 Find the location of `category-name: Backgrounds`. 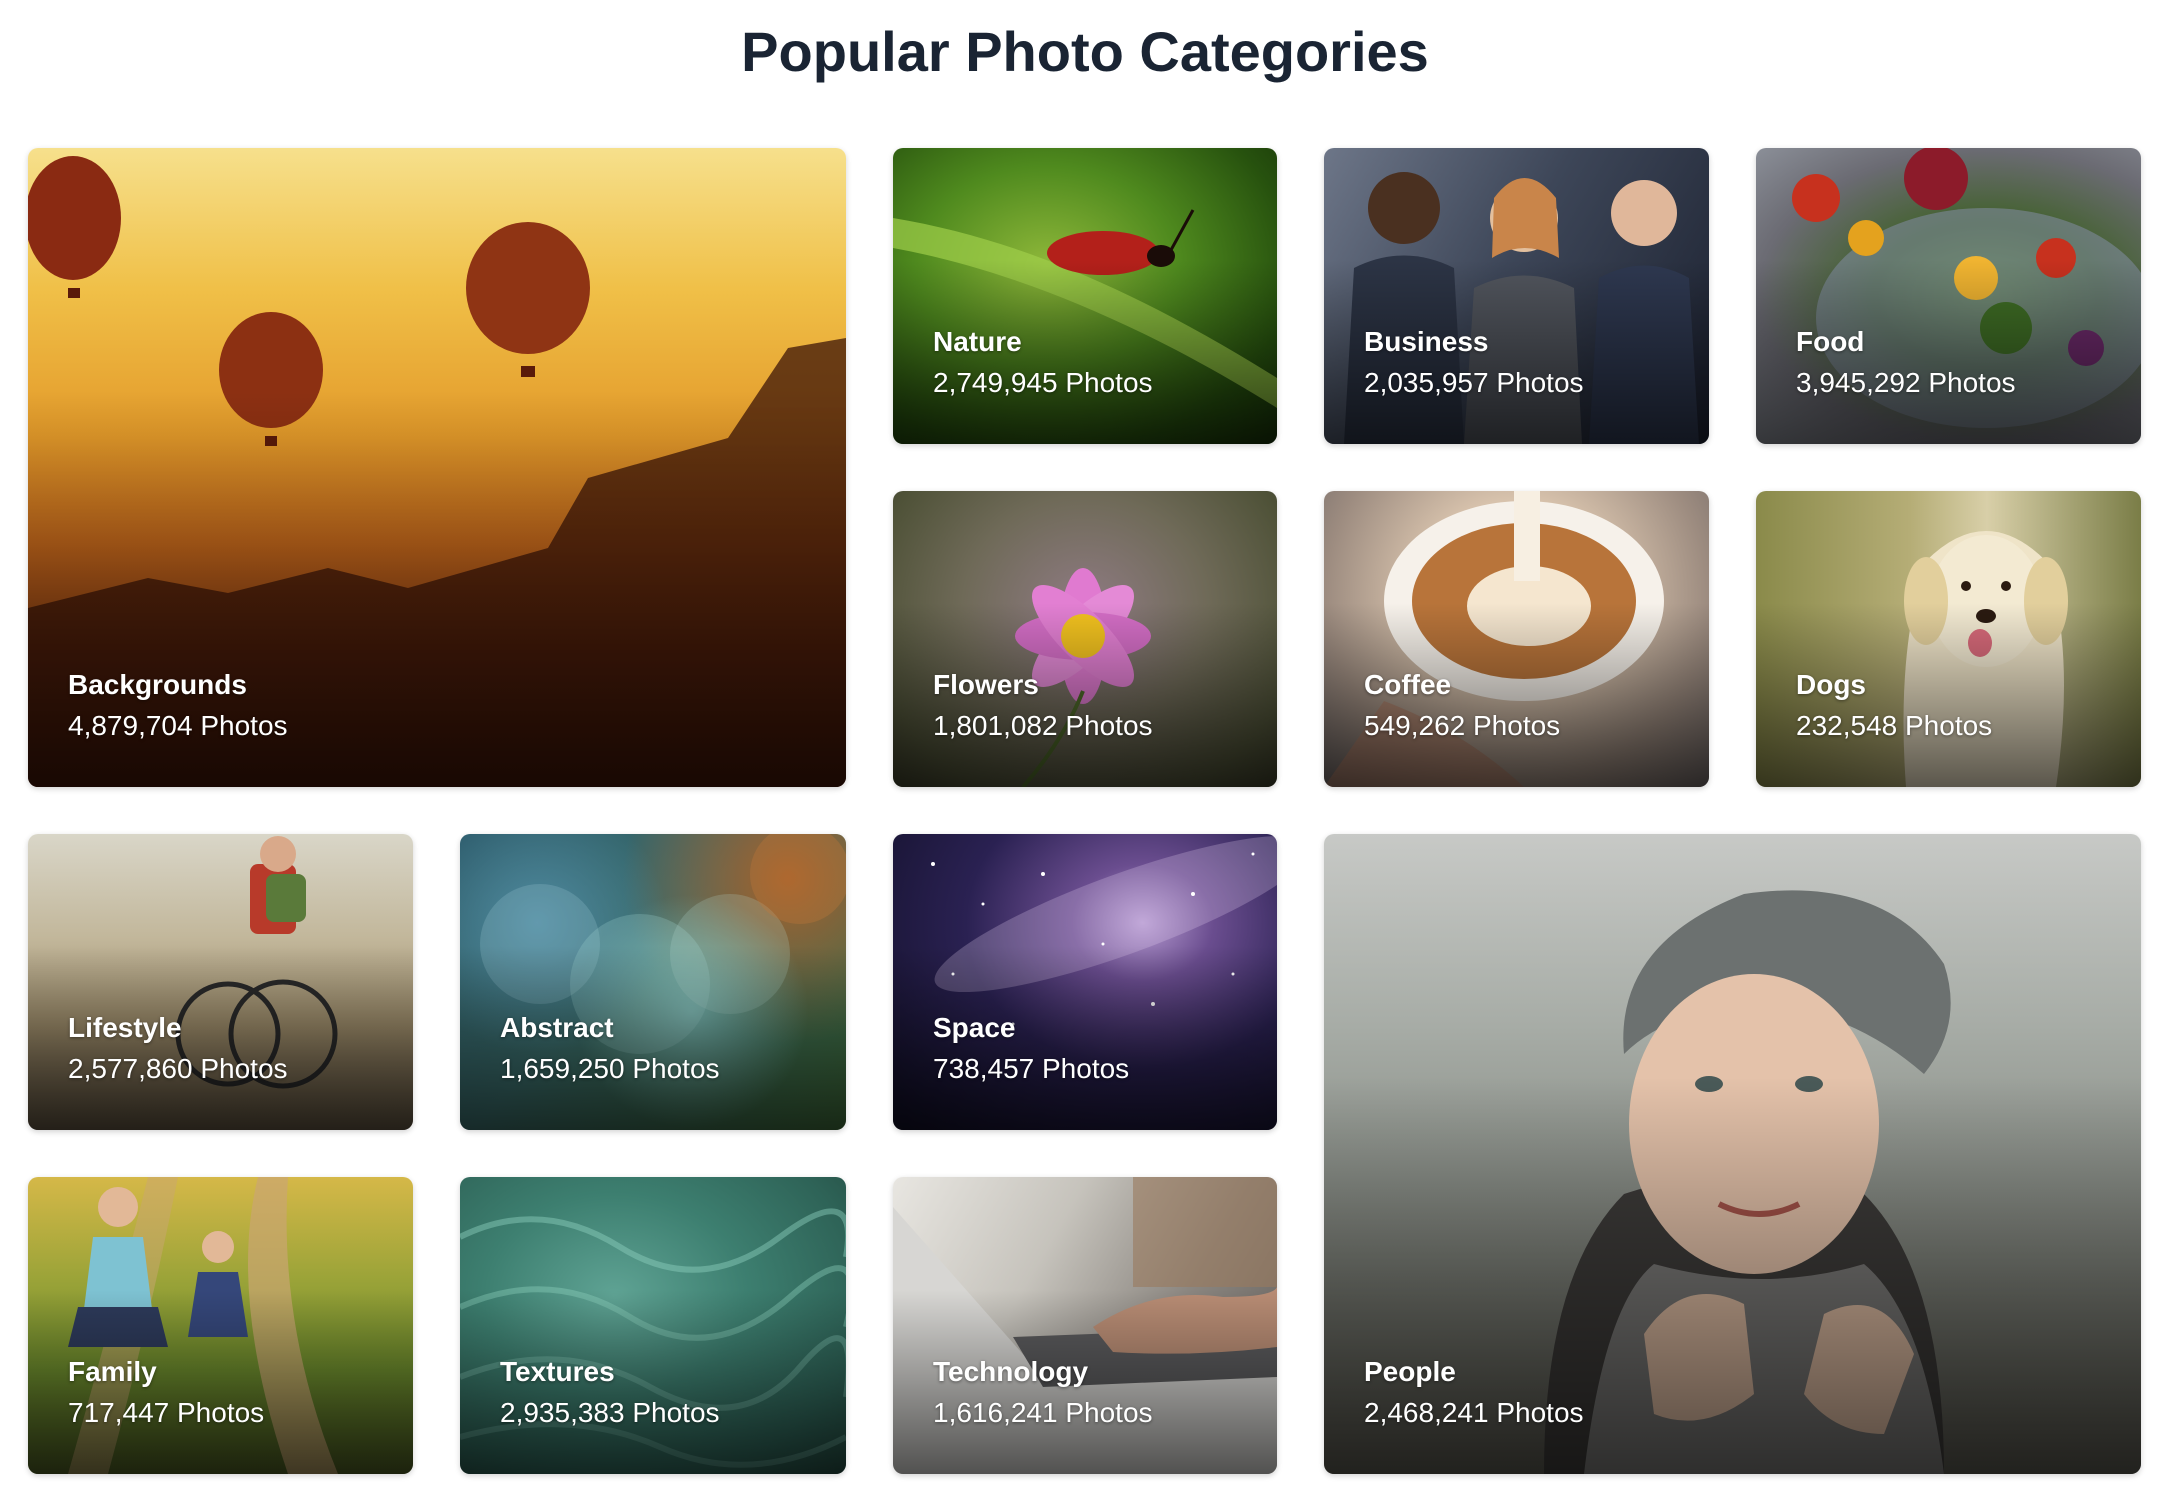

category-name: Backgrounds is located at coordinates (157, 684).